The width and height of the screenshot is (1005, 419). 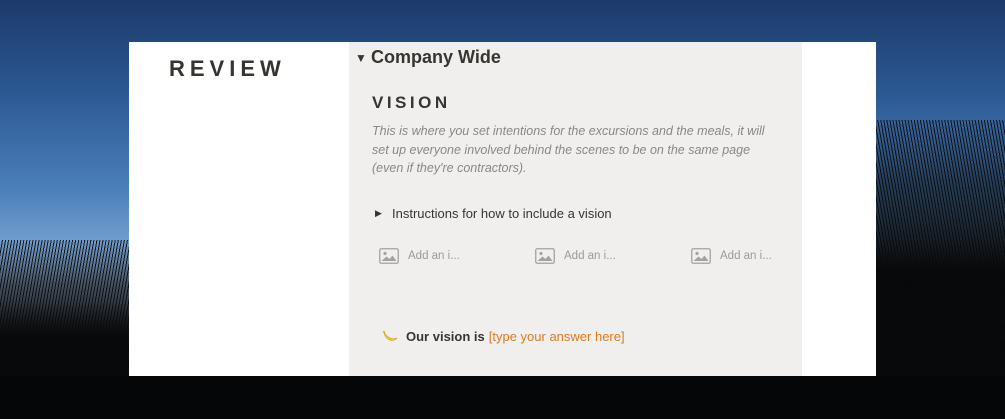 I want to click on background-grass-right, so click(x=937, y=269).